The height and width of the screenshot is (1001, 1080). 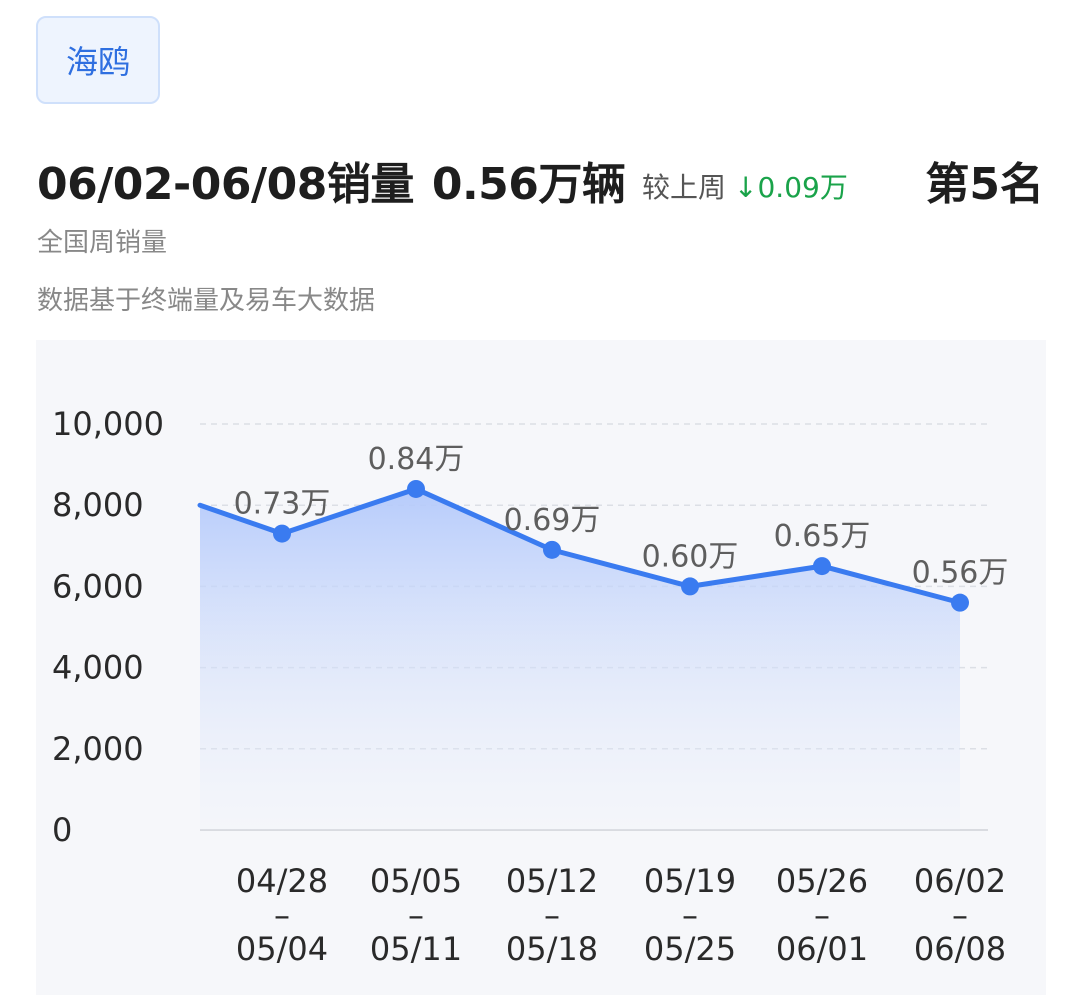 I want to click on subtitle: 全国周销量, so click(x=102, y=243).